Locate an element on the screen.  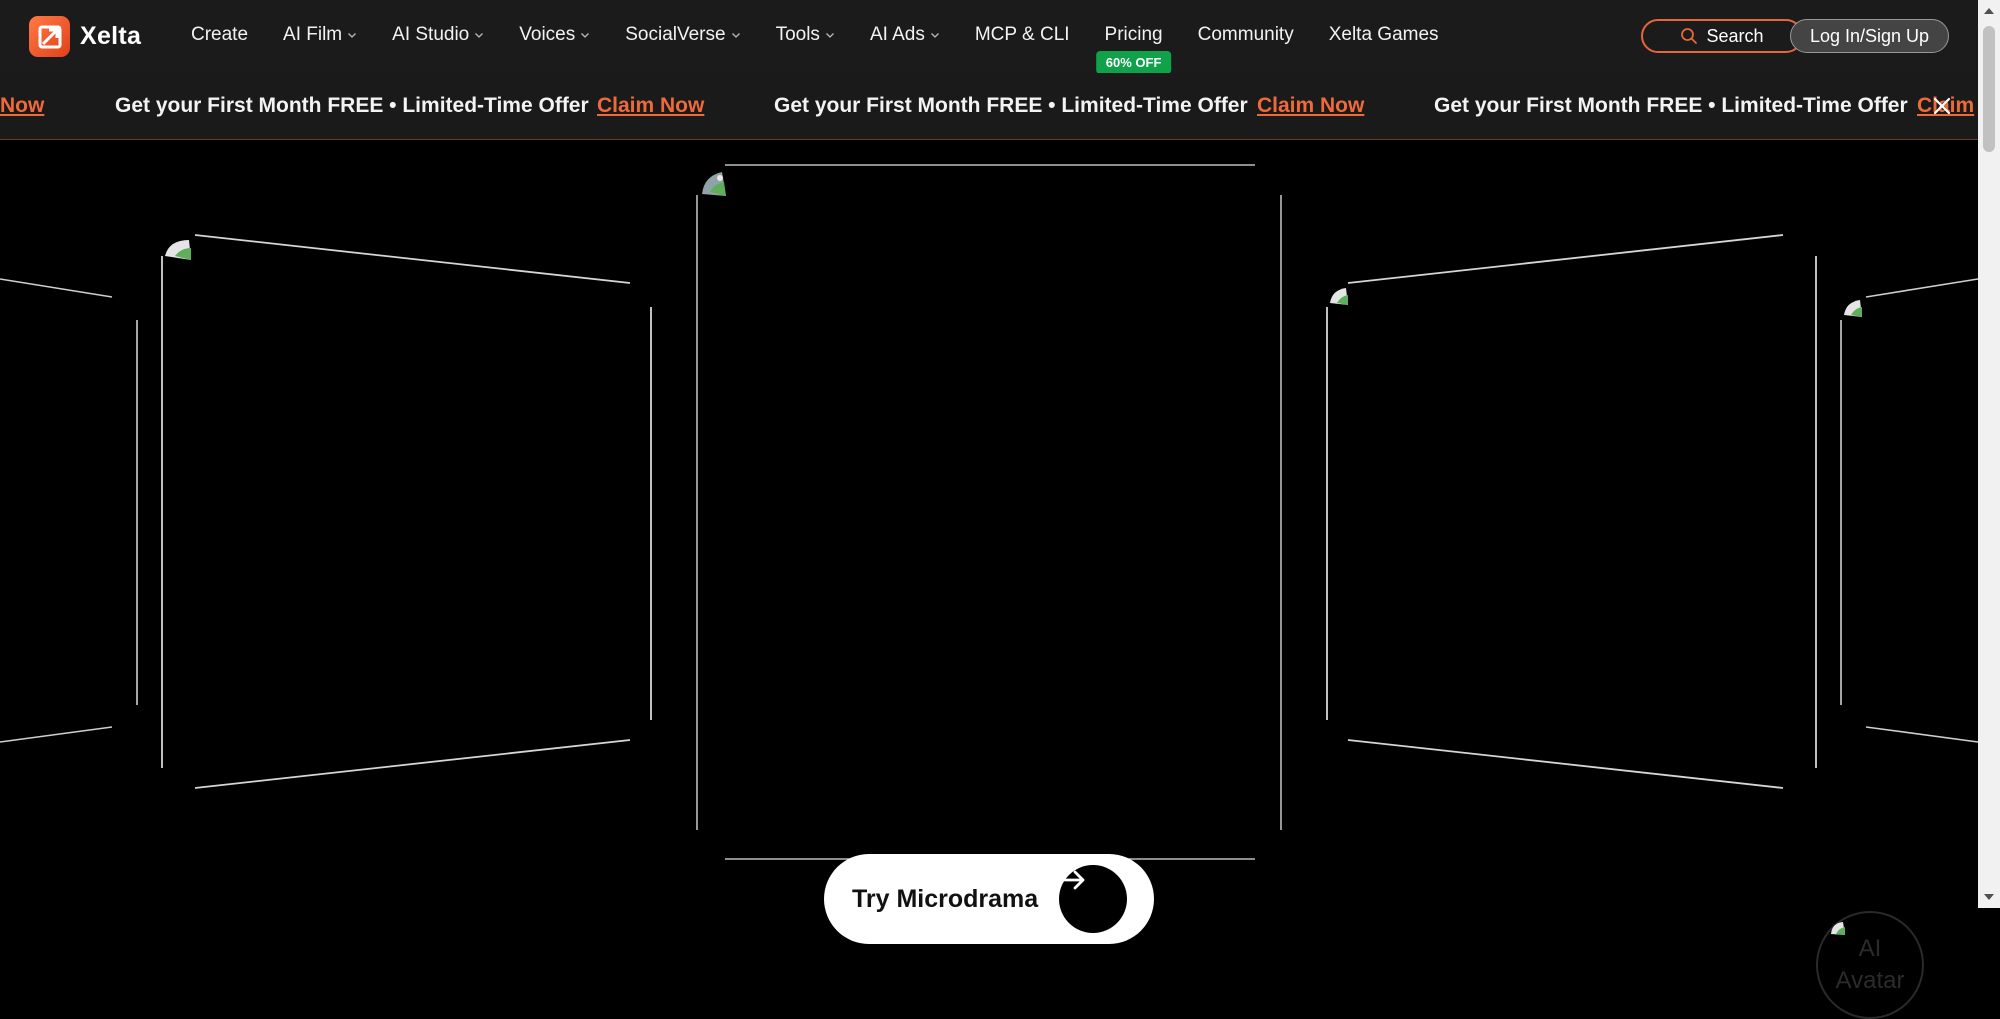
nav-label: AI Studio is located at coordinates (431, 34).